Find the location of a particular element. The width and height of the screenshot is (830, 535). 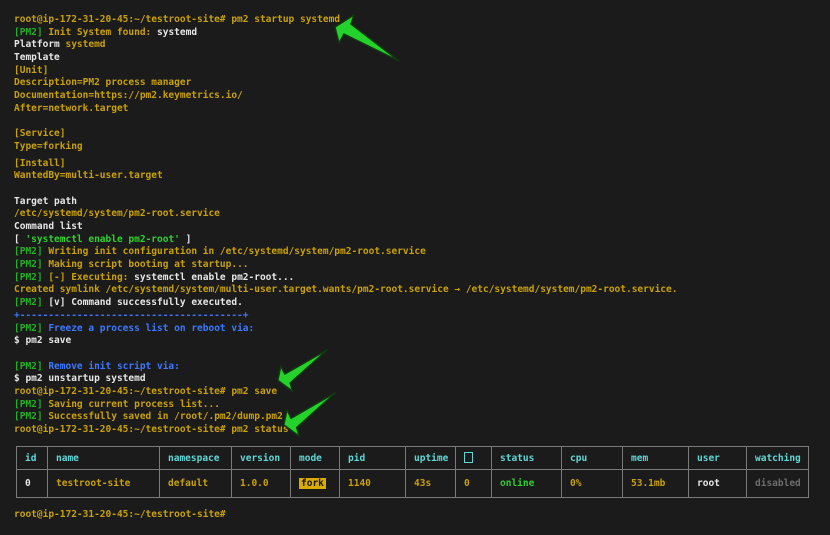

cell-mode: fork is located at coordinates (315, 483).